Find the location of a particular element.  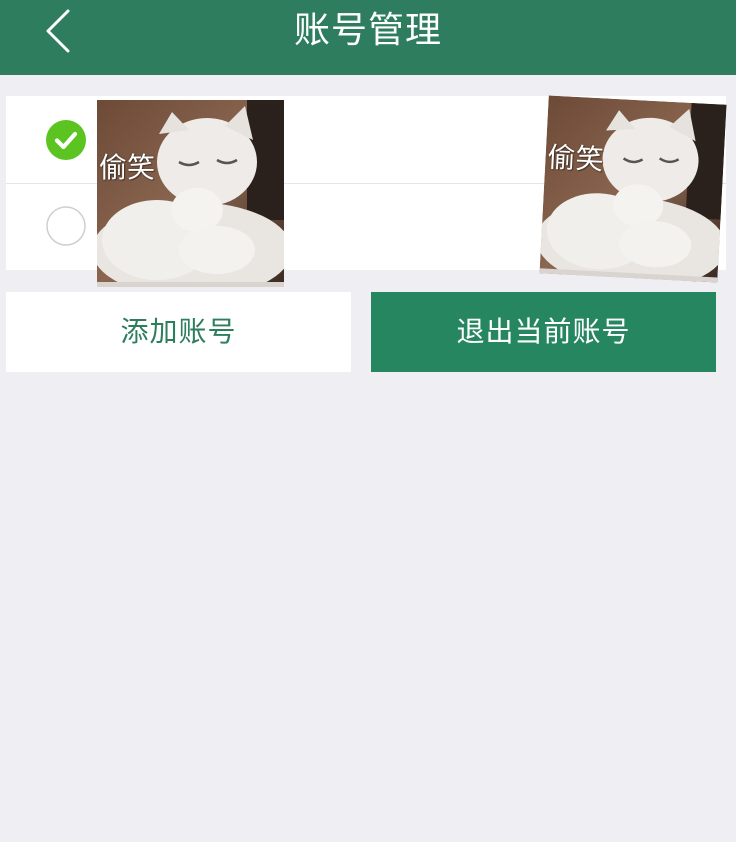

radio-empty-icon is located at coordinates (66, 226).